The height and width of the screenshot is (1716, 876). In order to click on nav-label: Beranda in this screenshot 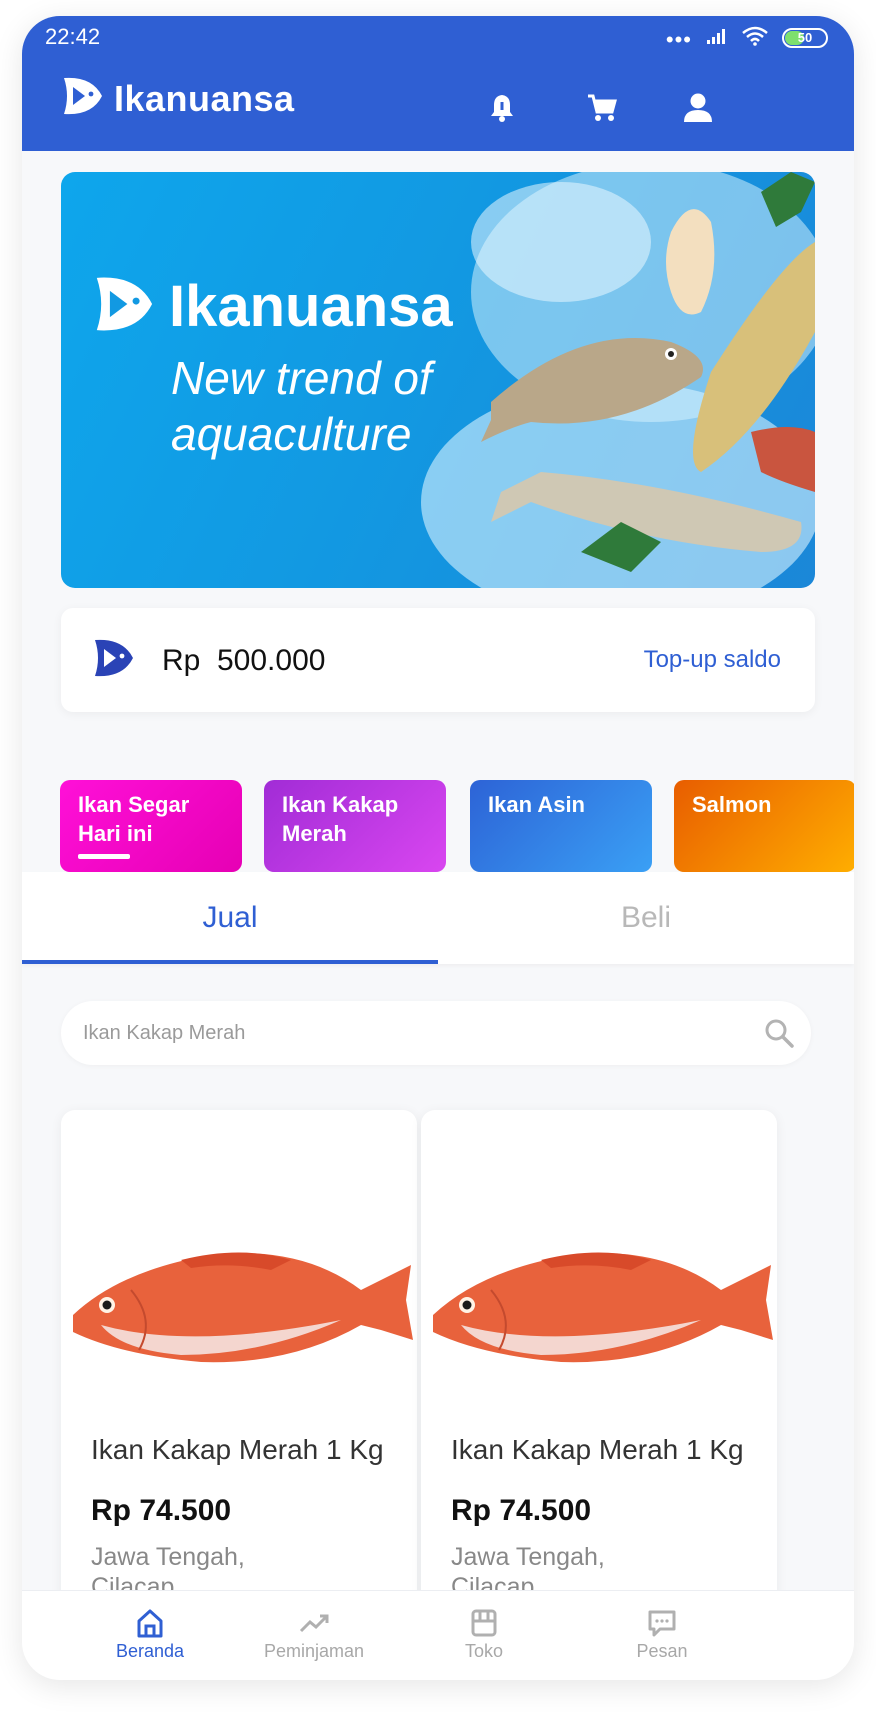, I will do `click(150, 1651)`.